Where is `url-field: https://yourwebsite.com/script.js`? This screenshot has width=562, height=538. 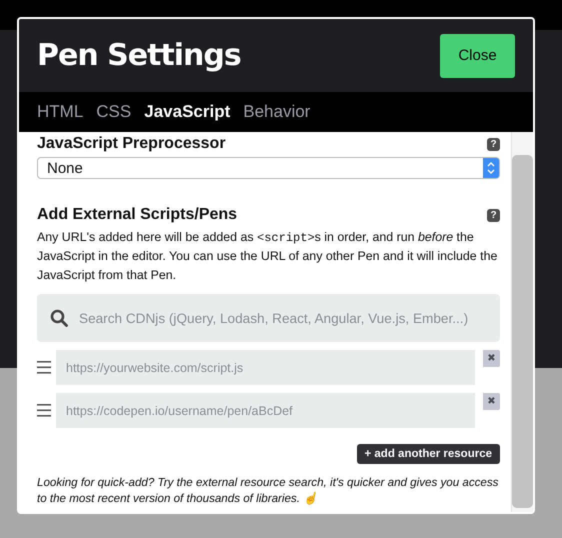
url-field: https://yourwebsite.com/script.js is located at coordinates (265, 367).